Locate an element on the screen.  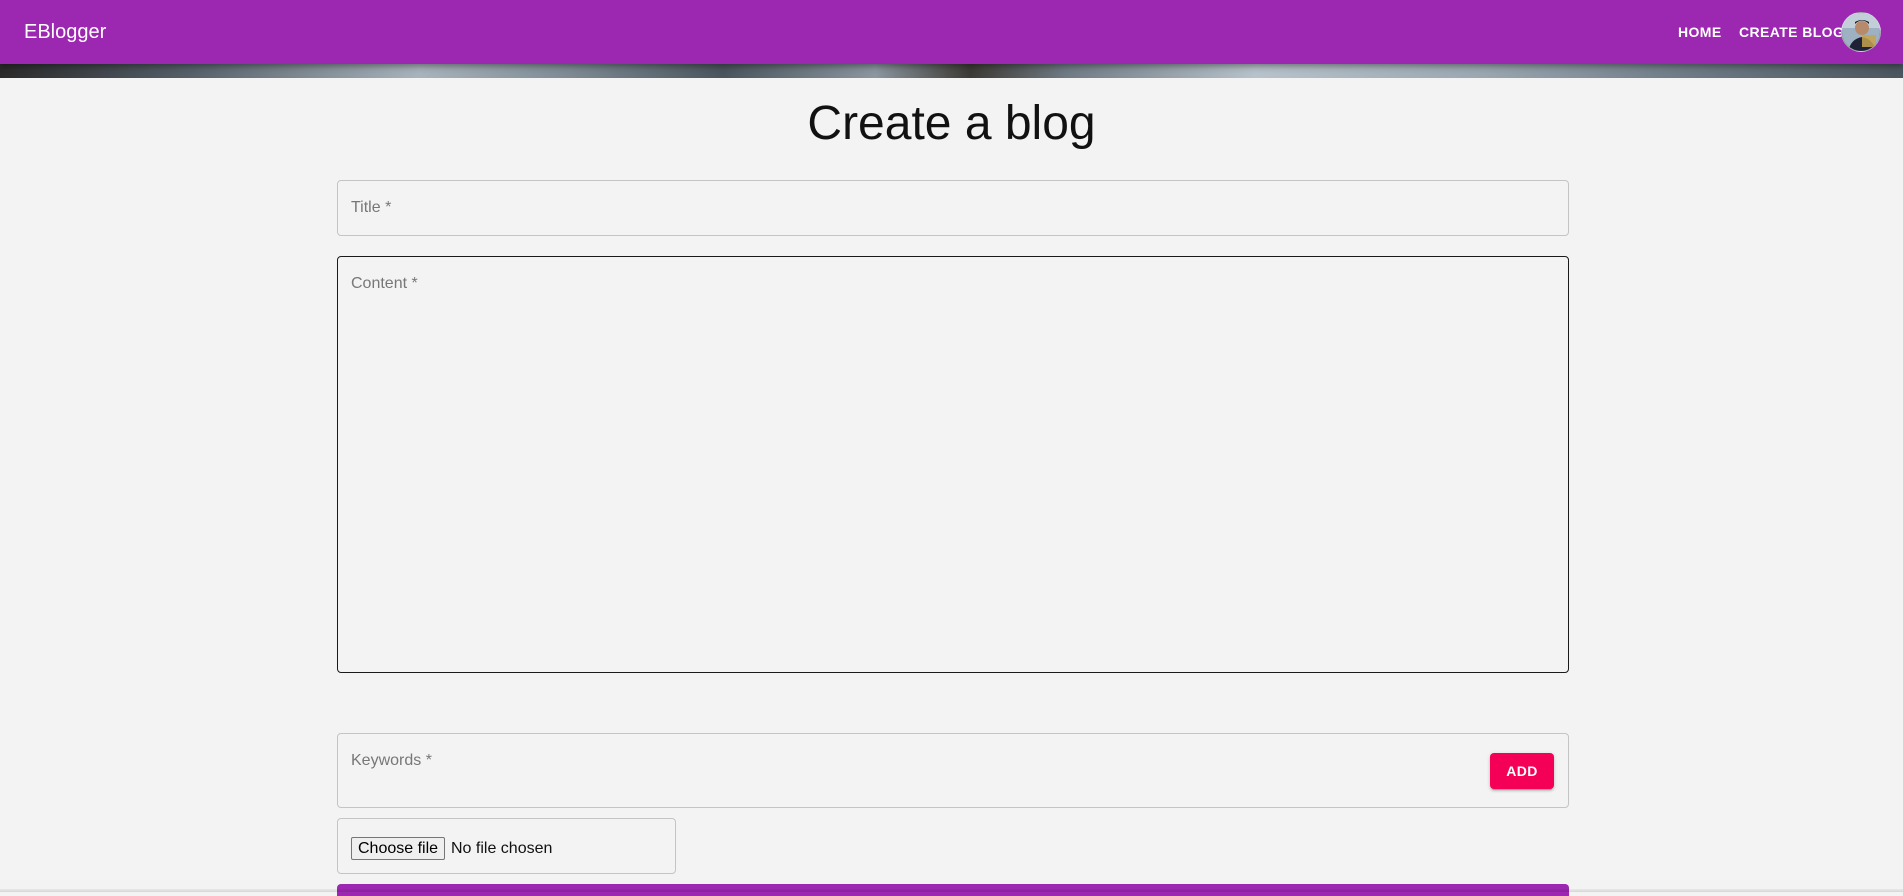
file-status-text: No file chosen is located at coordinates (502, 848).